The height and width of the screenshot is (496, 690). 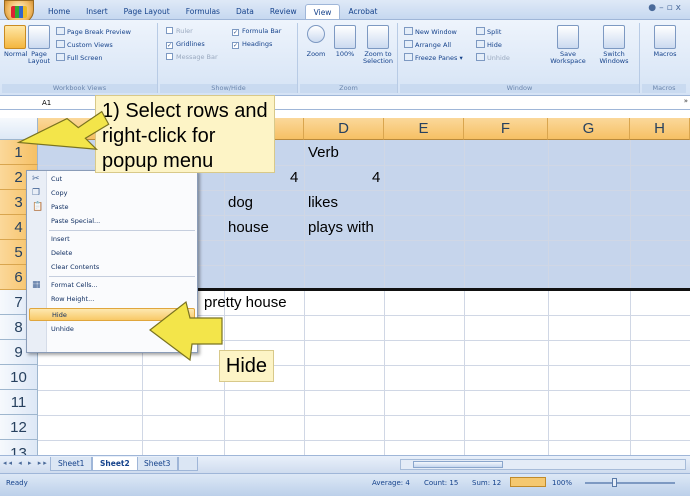 What do you see at coordinates (186, 331) in the screenshot?
I see `pointer-arrow-to-hide` at bounding box center [186, 331].